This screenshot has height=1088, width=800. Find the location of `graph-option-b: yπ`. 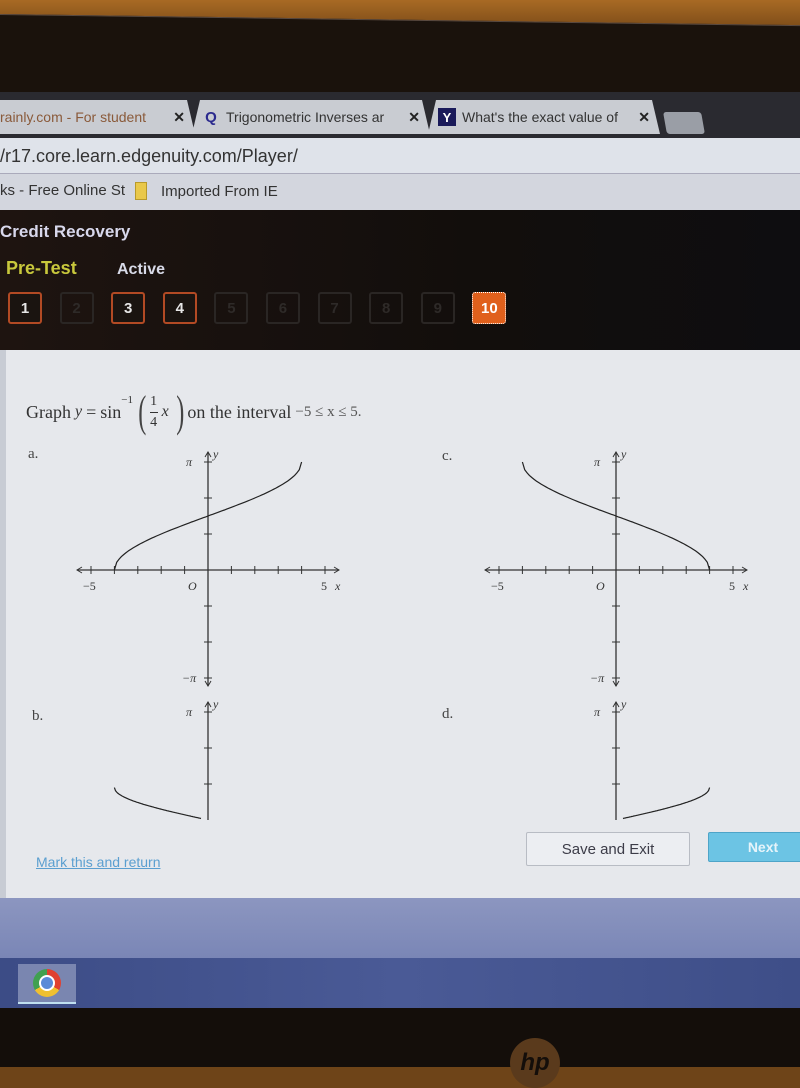

graph-option-b: yπ is located at coordinates (187, 764).